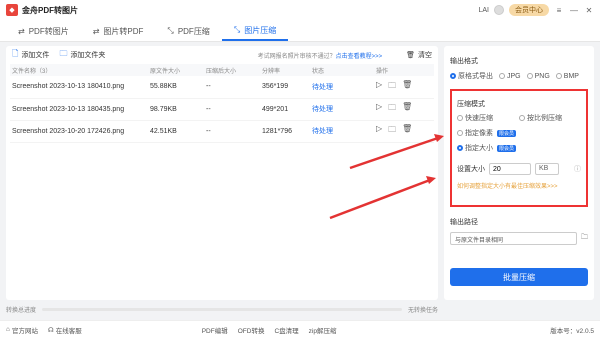 This screenshot has height=338, width=600. Describe the element at coordinates (464, 61) in the screenshot. I see `output-format-label: 输出格式` at that location.